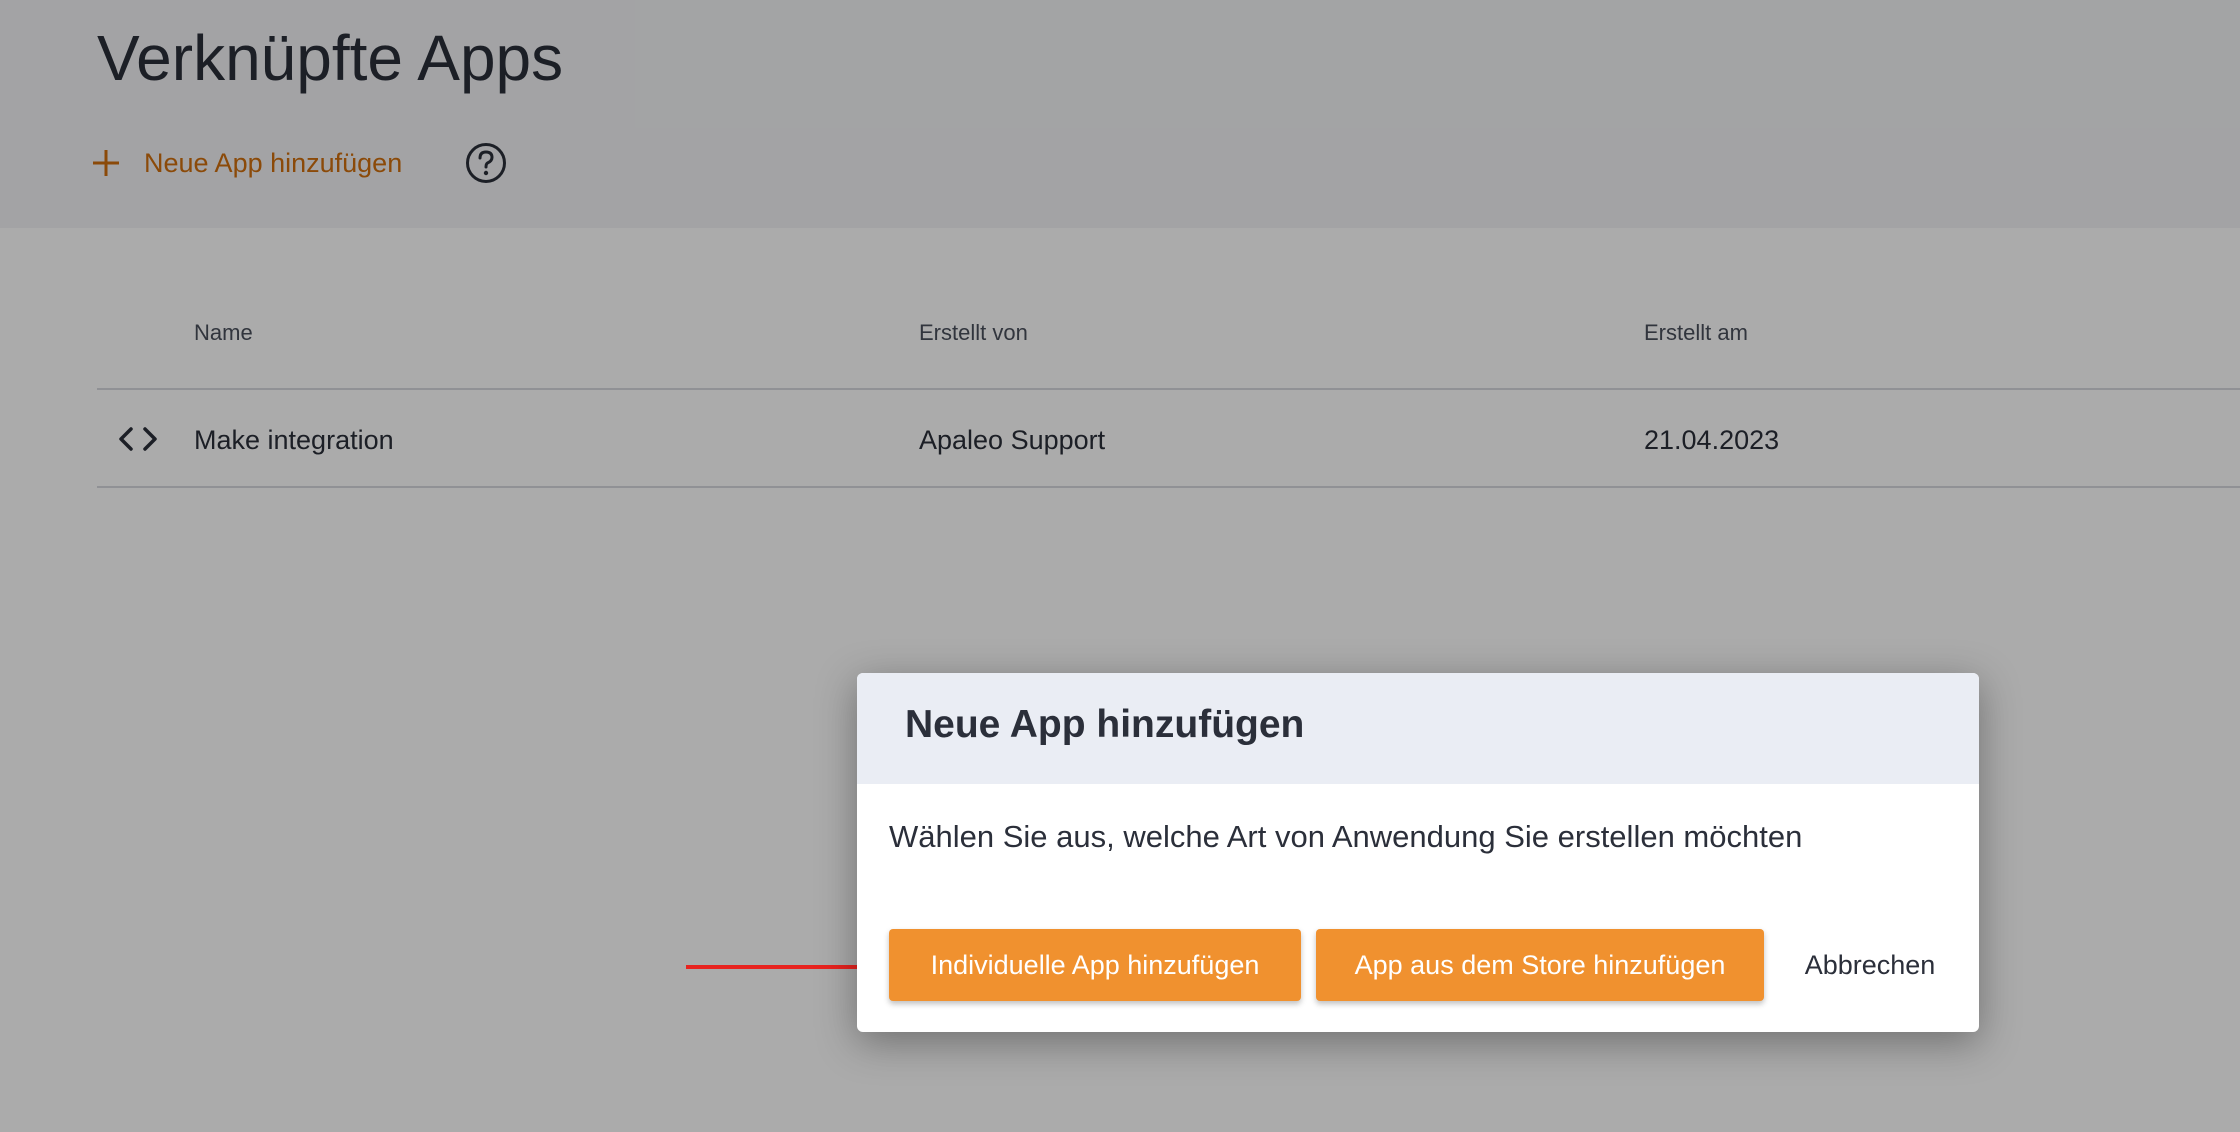 Image resolution: width=2240 pixels, height=1132 pixels. Describe the element at coordinates (1870, 965) in the screenshot. I see `cancel-button: Abbrechen` at that location.